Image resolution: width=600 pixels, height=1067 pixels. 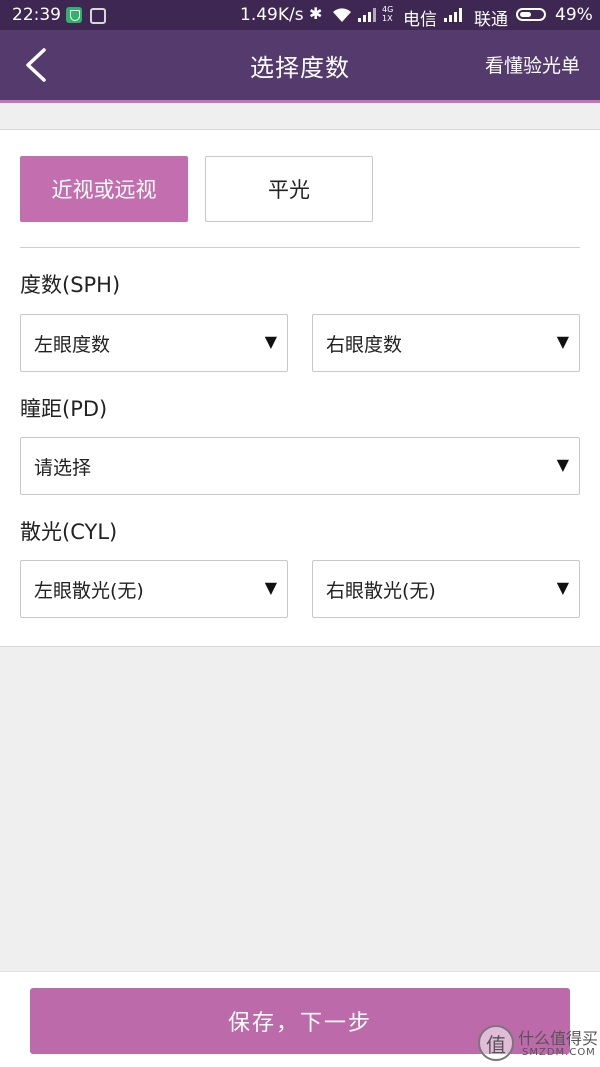 I want to click on signal-icon-sim1, so click(x=367, y=15).